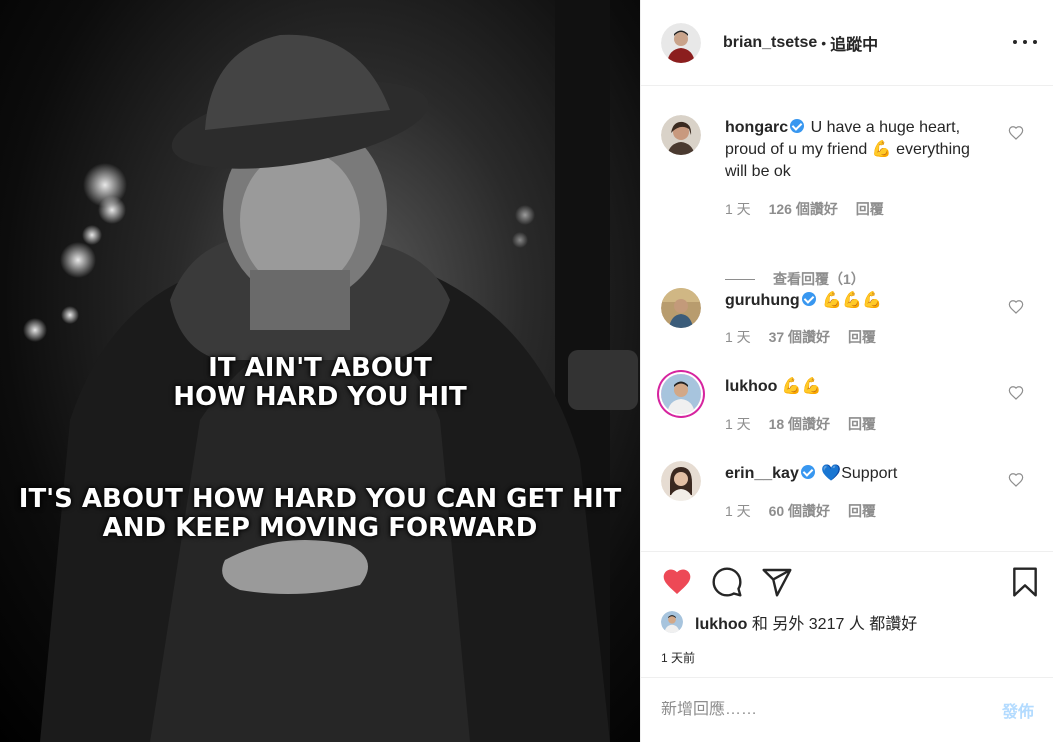  Describe the element at coordinates (320, 368) in the screenshot. I see `quote-line-1: IT AIN'T ABOUT` at that location.